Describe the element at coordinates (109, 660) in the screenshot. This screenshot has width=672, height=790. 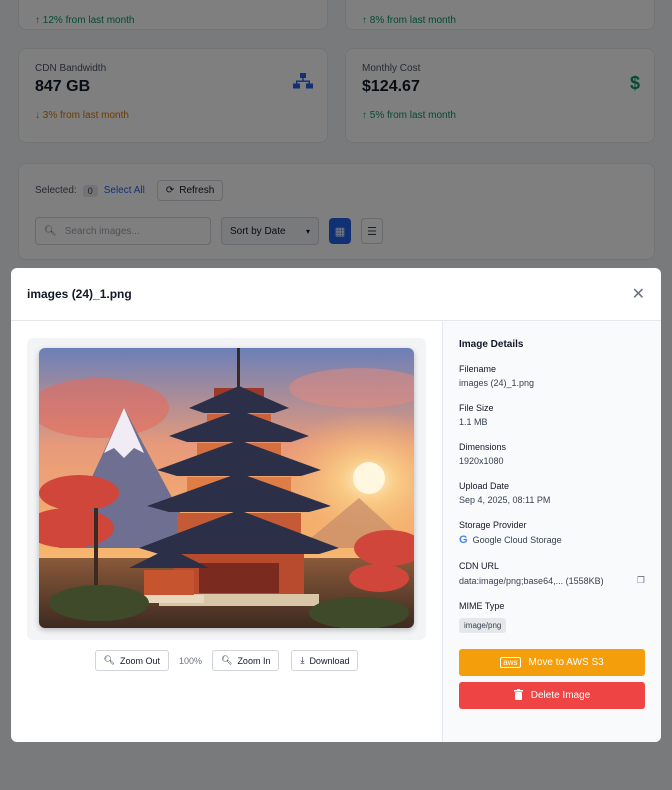
I see `zoom-out-icon: 🔍︎` at that location.